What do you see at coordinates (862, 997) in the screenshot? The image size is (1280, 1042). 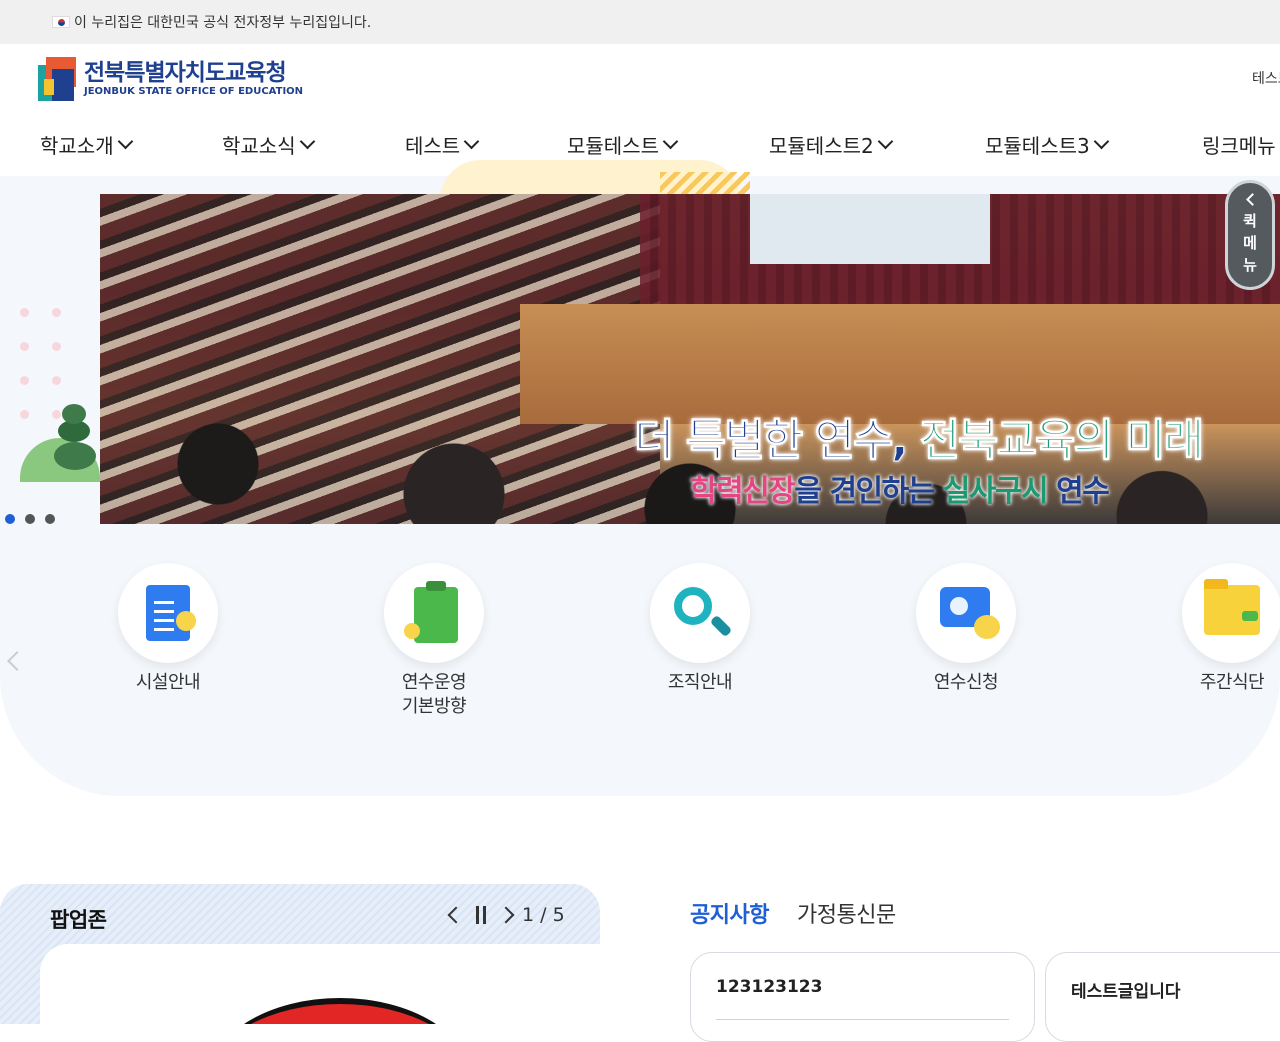 I see `notice-card: 123123123` at bounding box center [862, 997].